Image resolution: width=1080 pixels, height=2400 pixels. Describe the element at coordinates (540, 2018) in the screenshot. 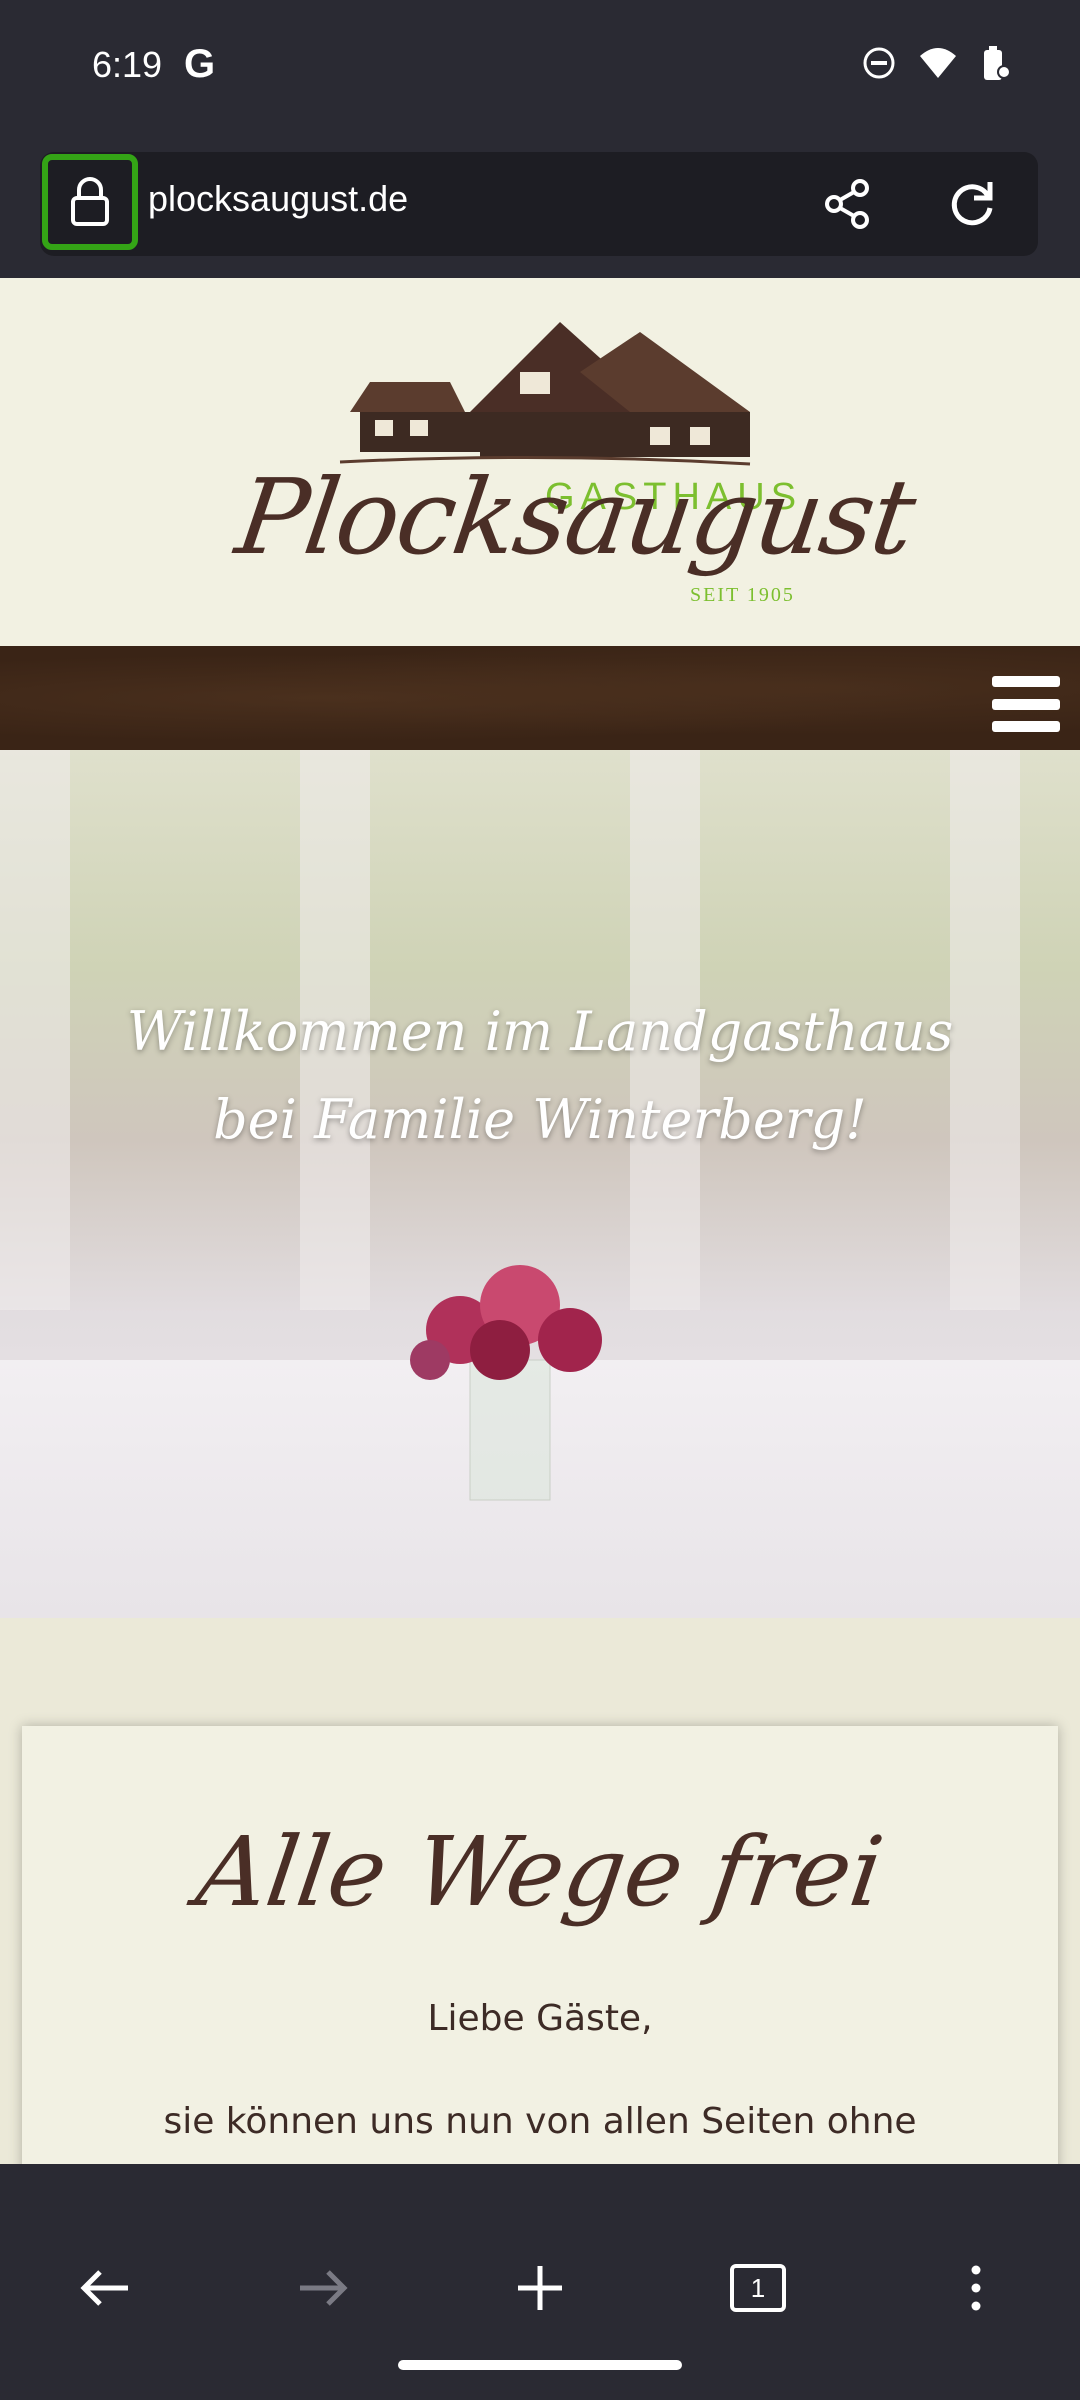

I see `notice-greeting: Liebe Gäste,` at that location.